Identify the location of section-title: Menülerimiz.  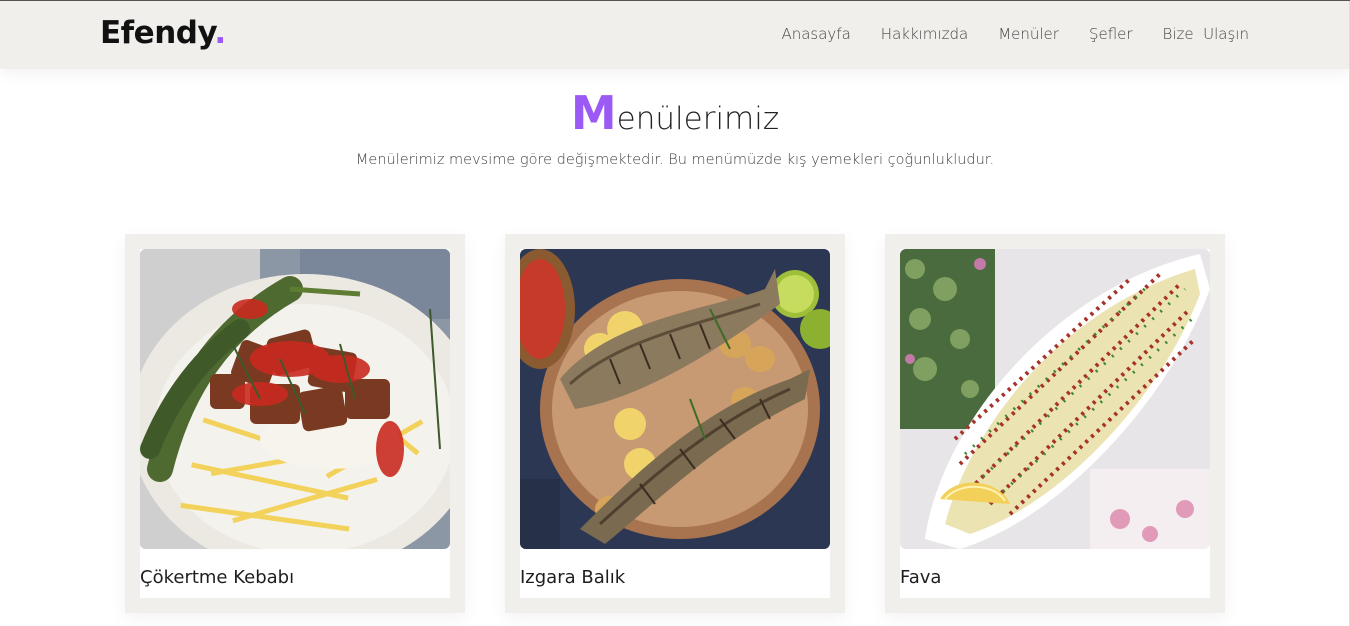
(675, 113).